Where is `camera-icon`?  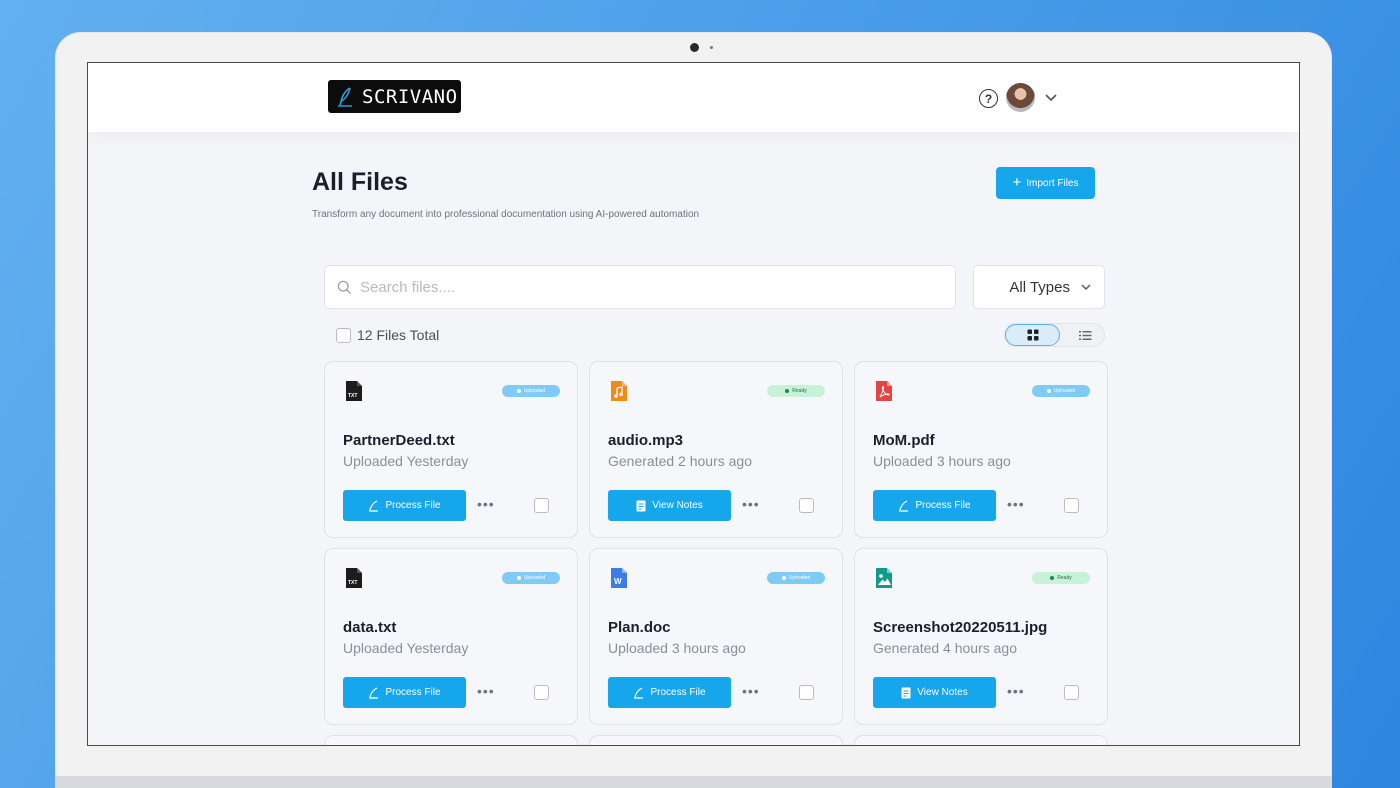
camera-icon is located at coordinates (694, 47).